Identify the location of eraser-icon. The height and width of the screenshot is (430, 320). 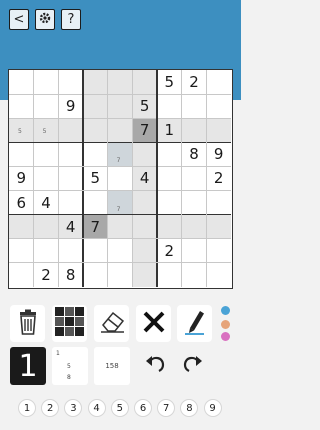
(112, 324).